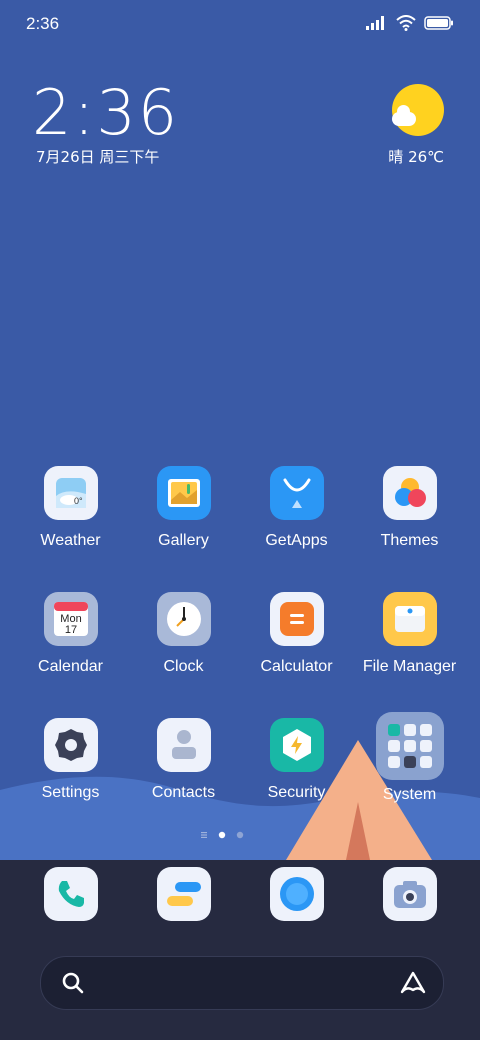 The height and width of the screenshot is (1040, 480). I want to click on app-label: GetApps, so click(296, 540).